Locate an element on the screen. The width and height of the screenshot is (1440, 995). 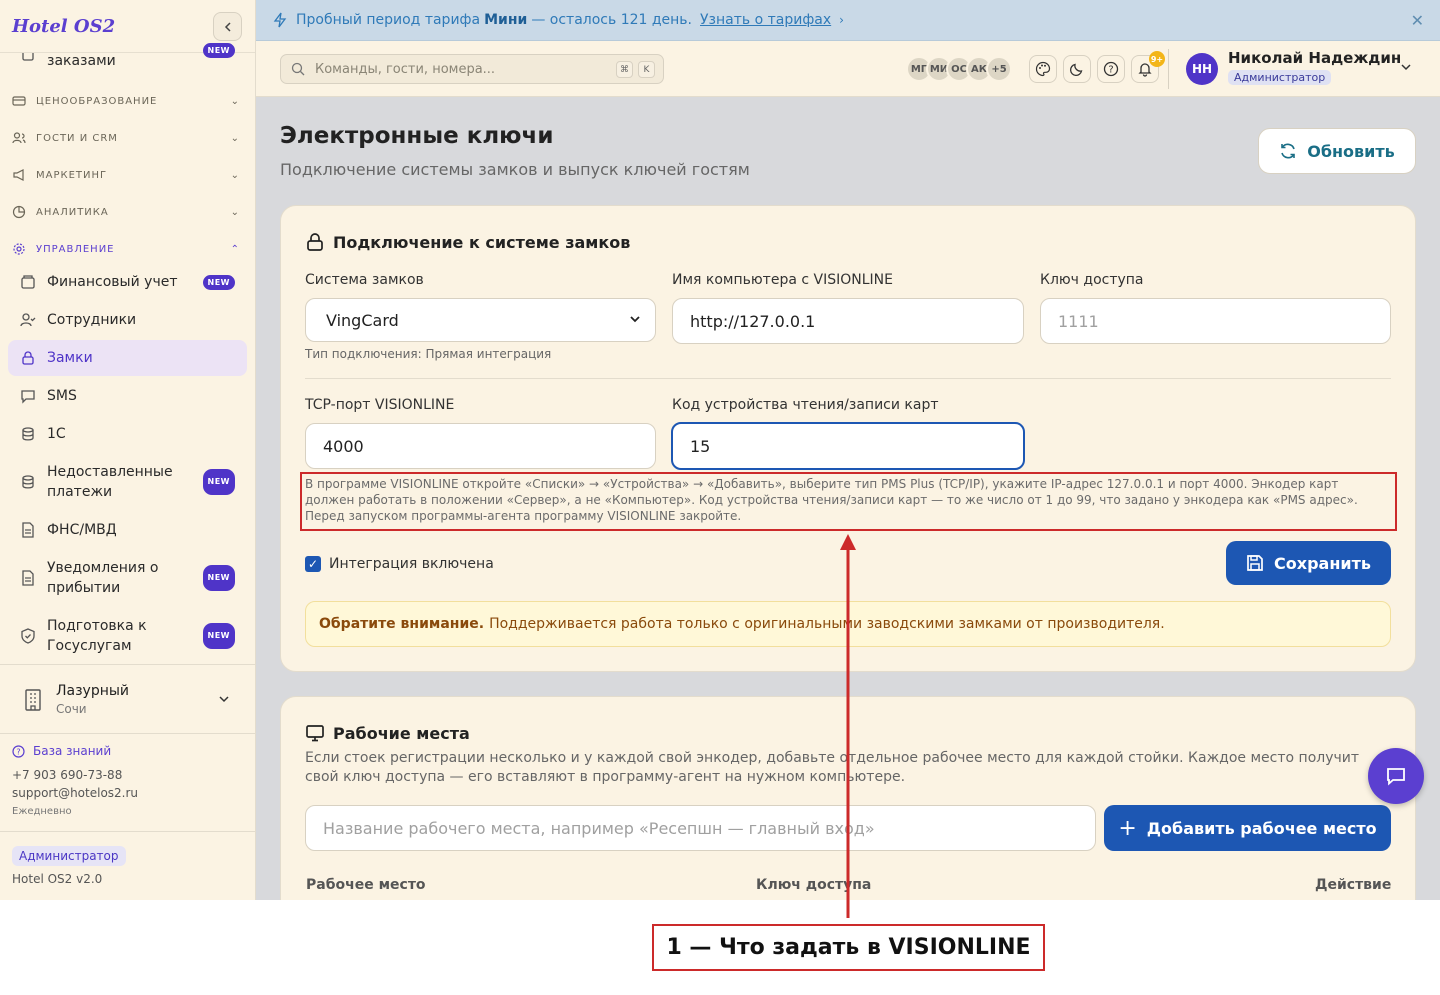
sidebar-item-staff: Сотрудники is located at coordinates (127, 320).